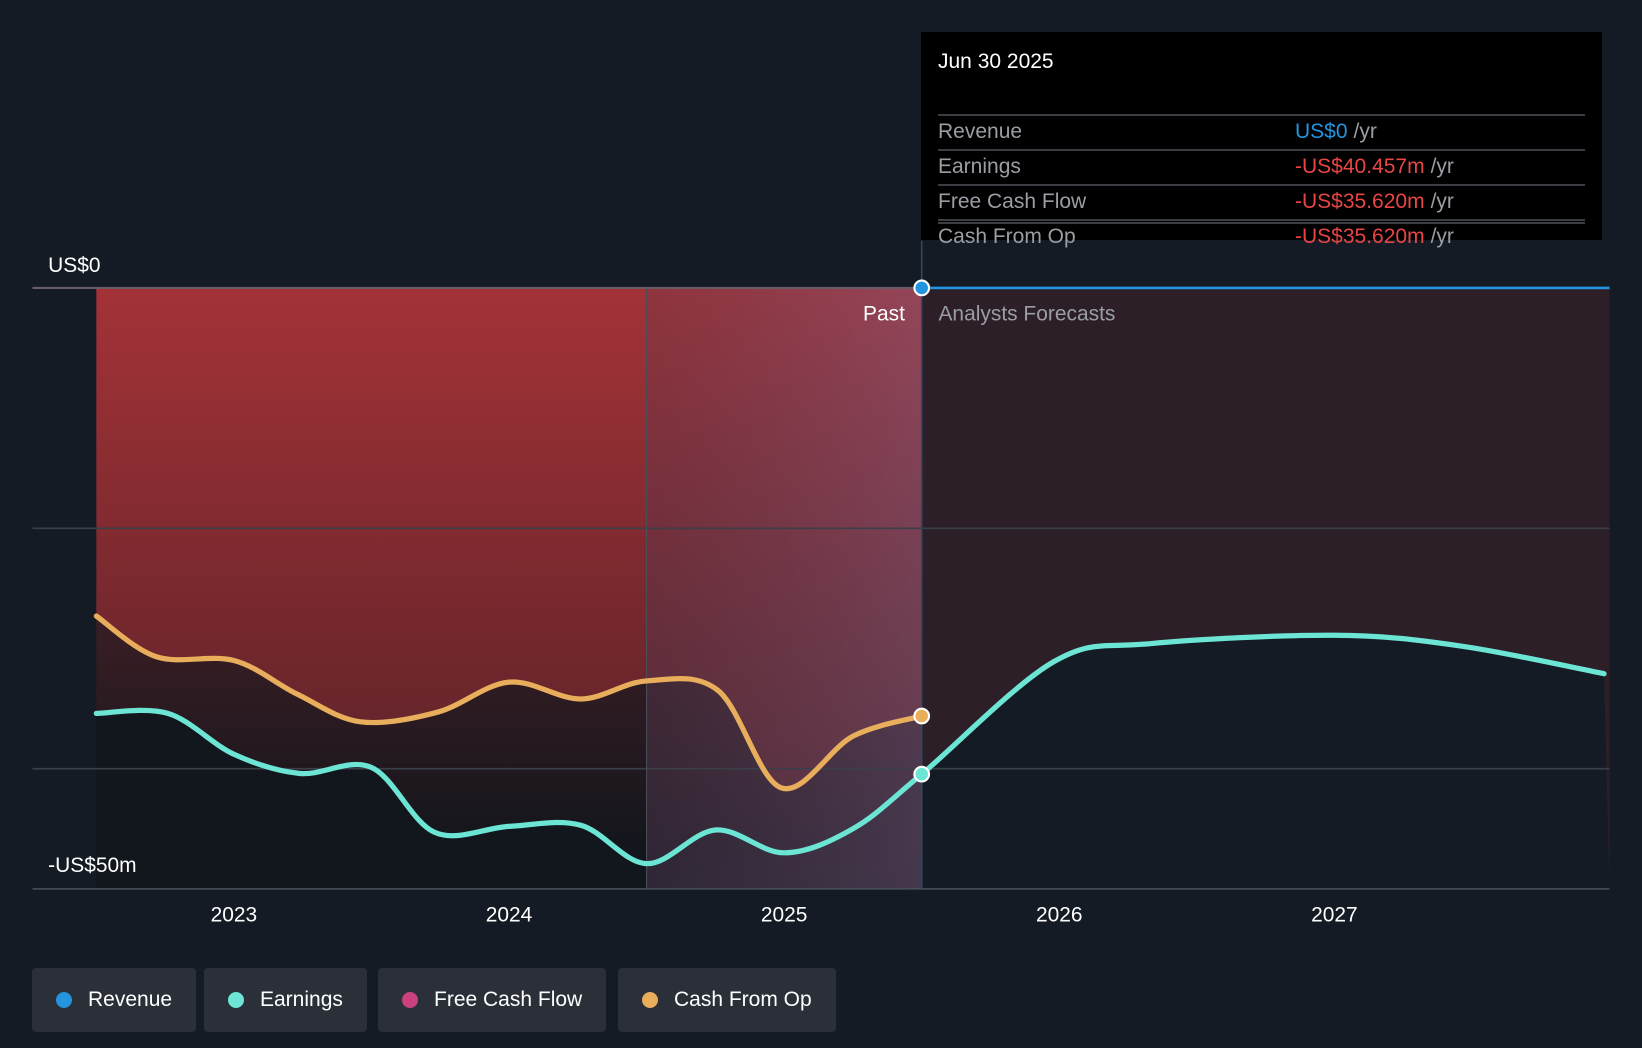  Describe the element at coordinates (509, 914) in the screenshot. I see `x-tick-label: 2024` at that location.